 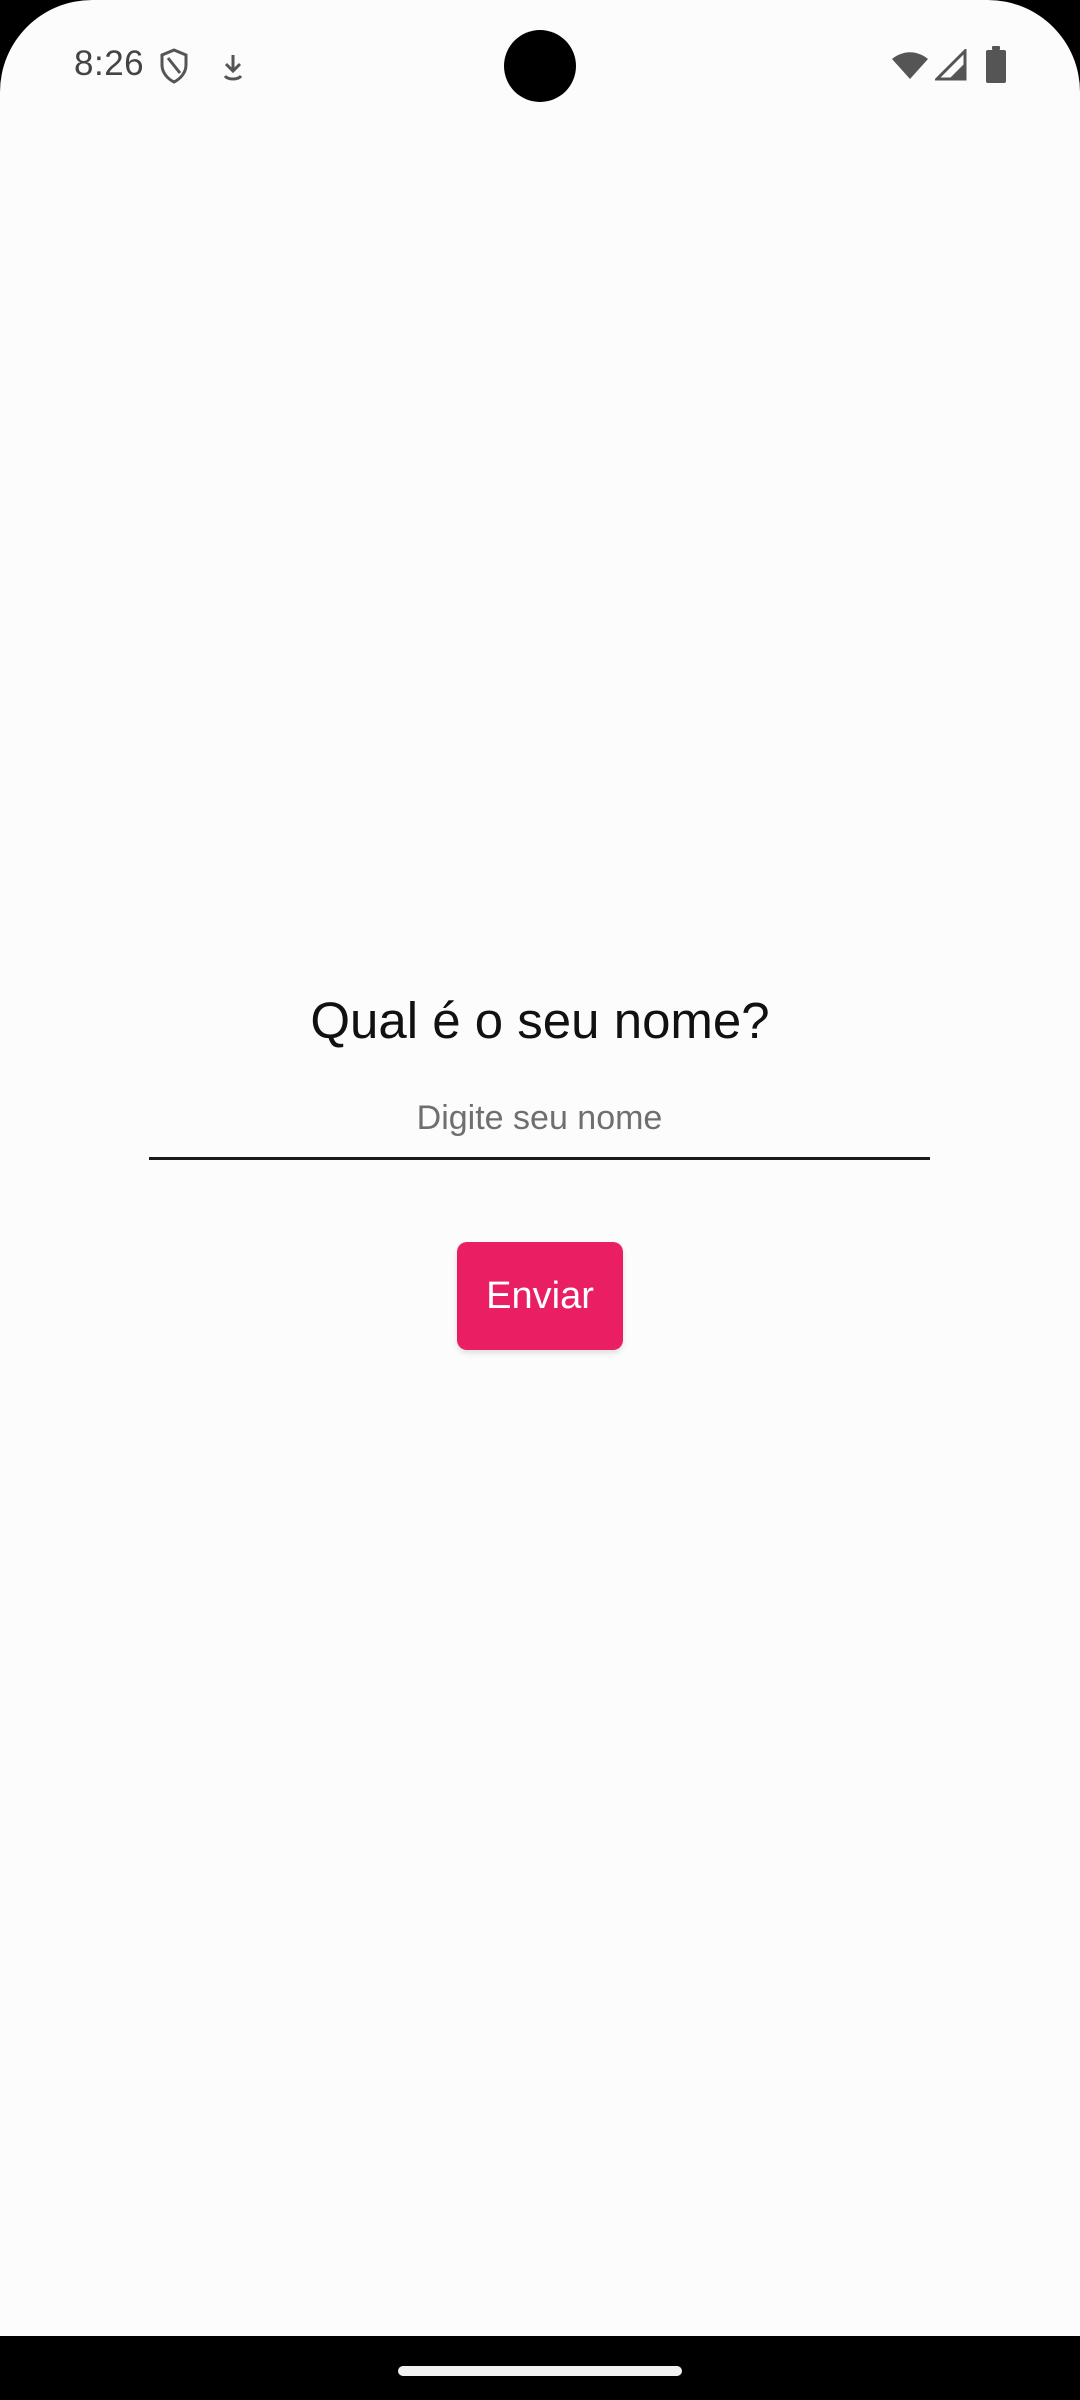 What do you see at coordinates (540, 1020) in the screenshot?
I see `name-question: Qual é o seu nome?` at bounding box center [540, 1020].